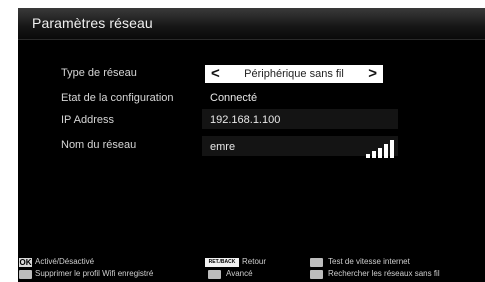 The width and height of the screenshot is (485, 282). I want to click on speed-test-hint-label: Test de vitesse internet, so click(369, 261).